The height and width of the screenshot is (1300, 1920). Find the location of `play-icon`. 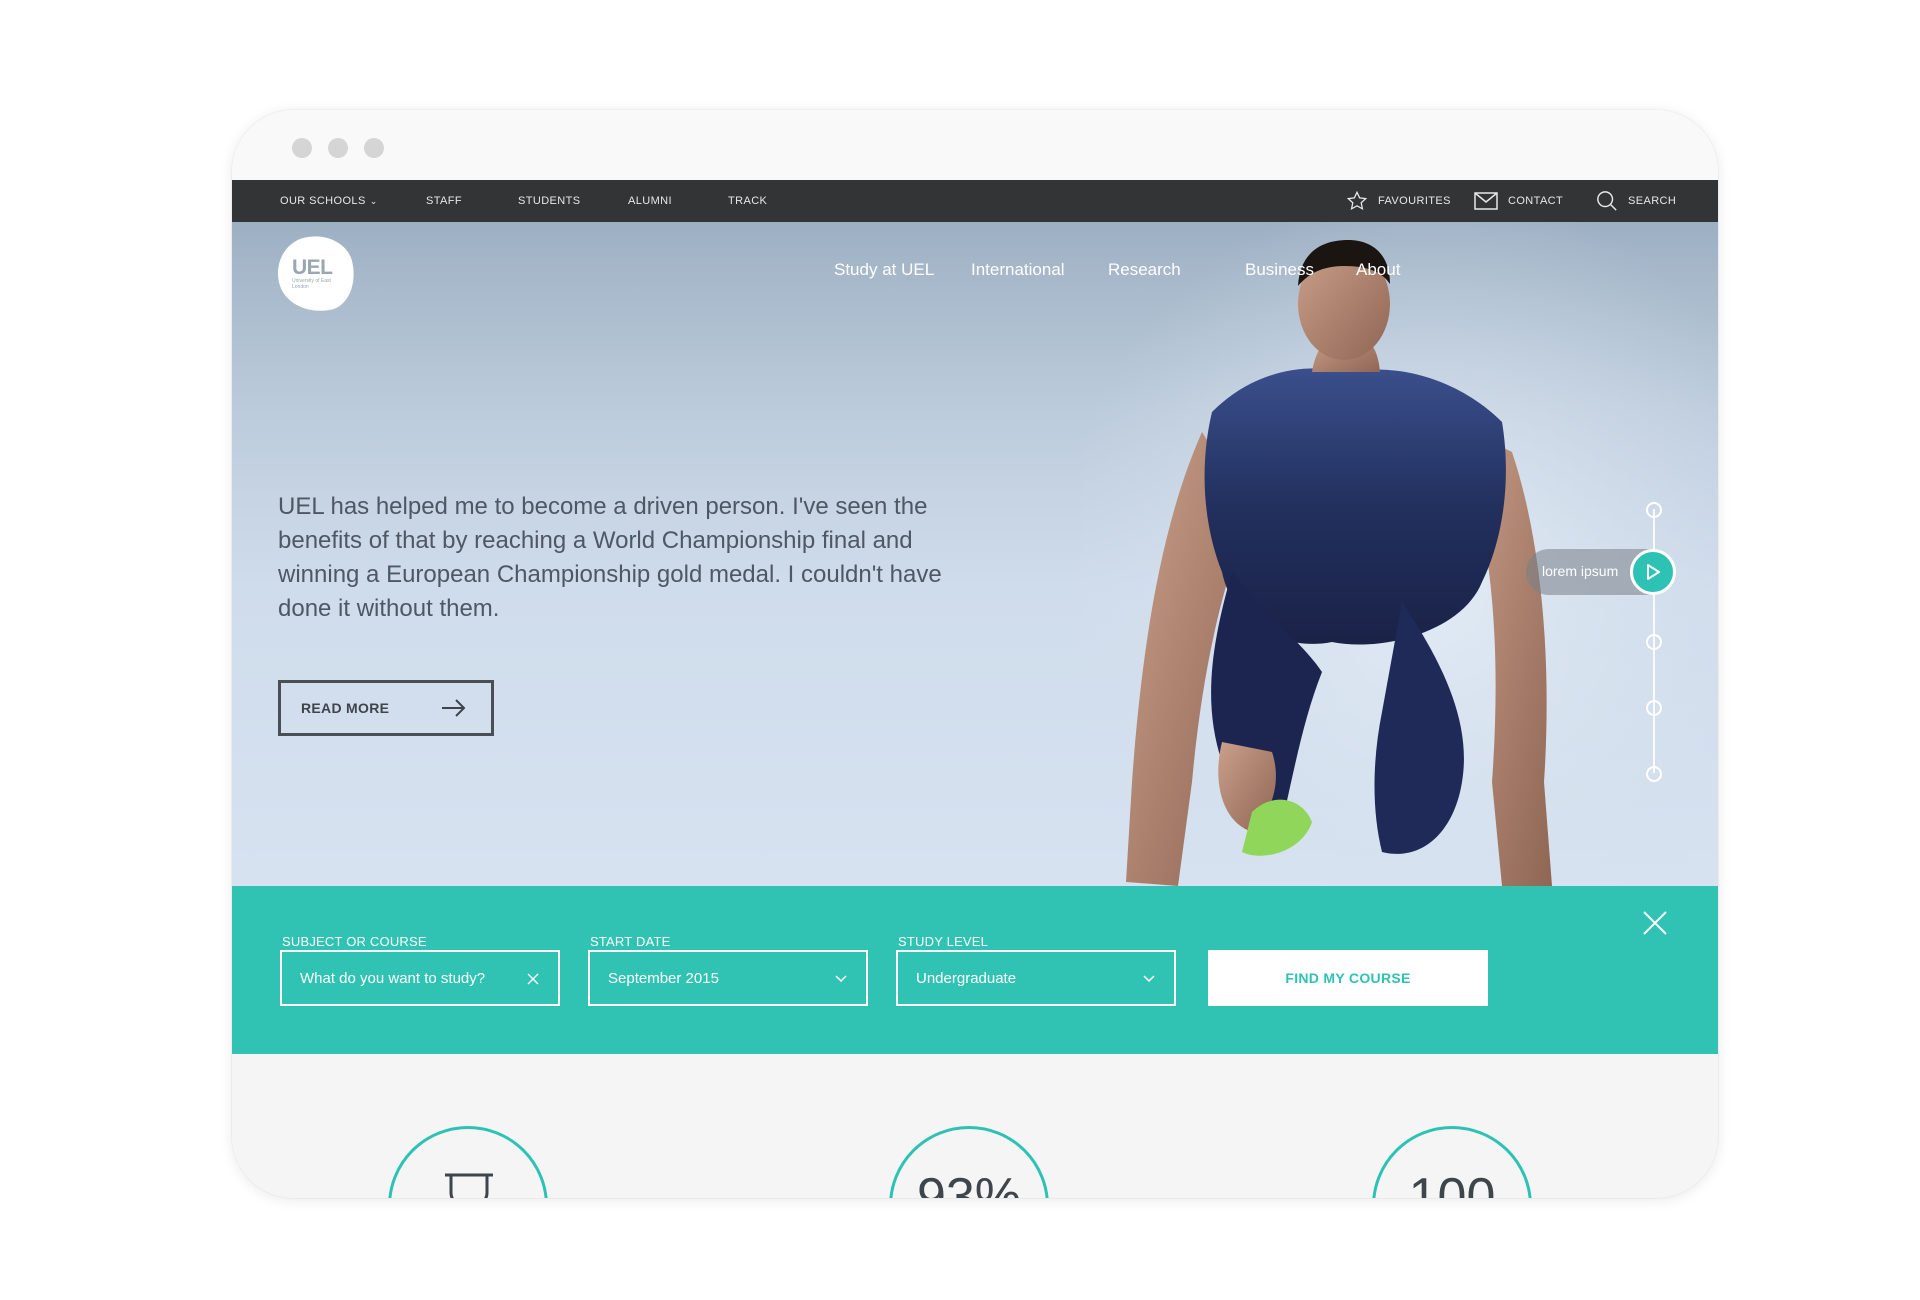

play-icon is located at coordinates (1653, 572).